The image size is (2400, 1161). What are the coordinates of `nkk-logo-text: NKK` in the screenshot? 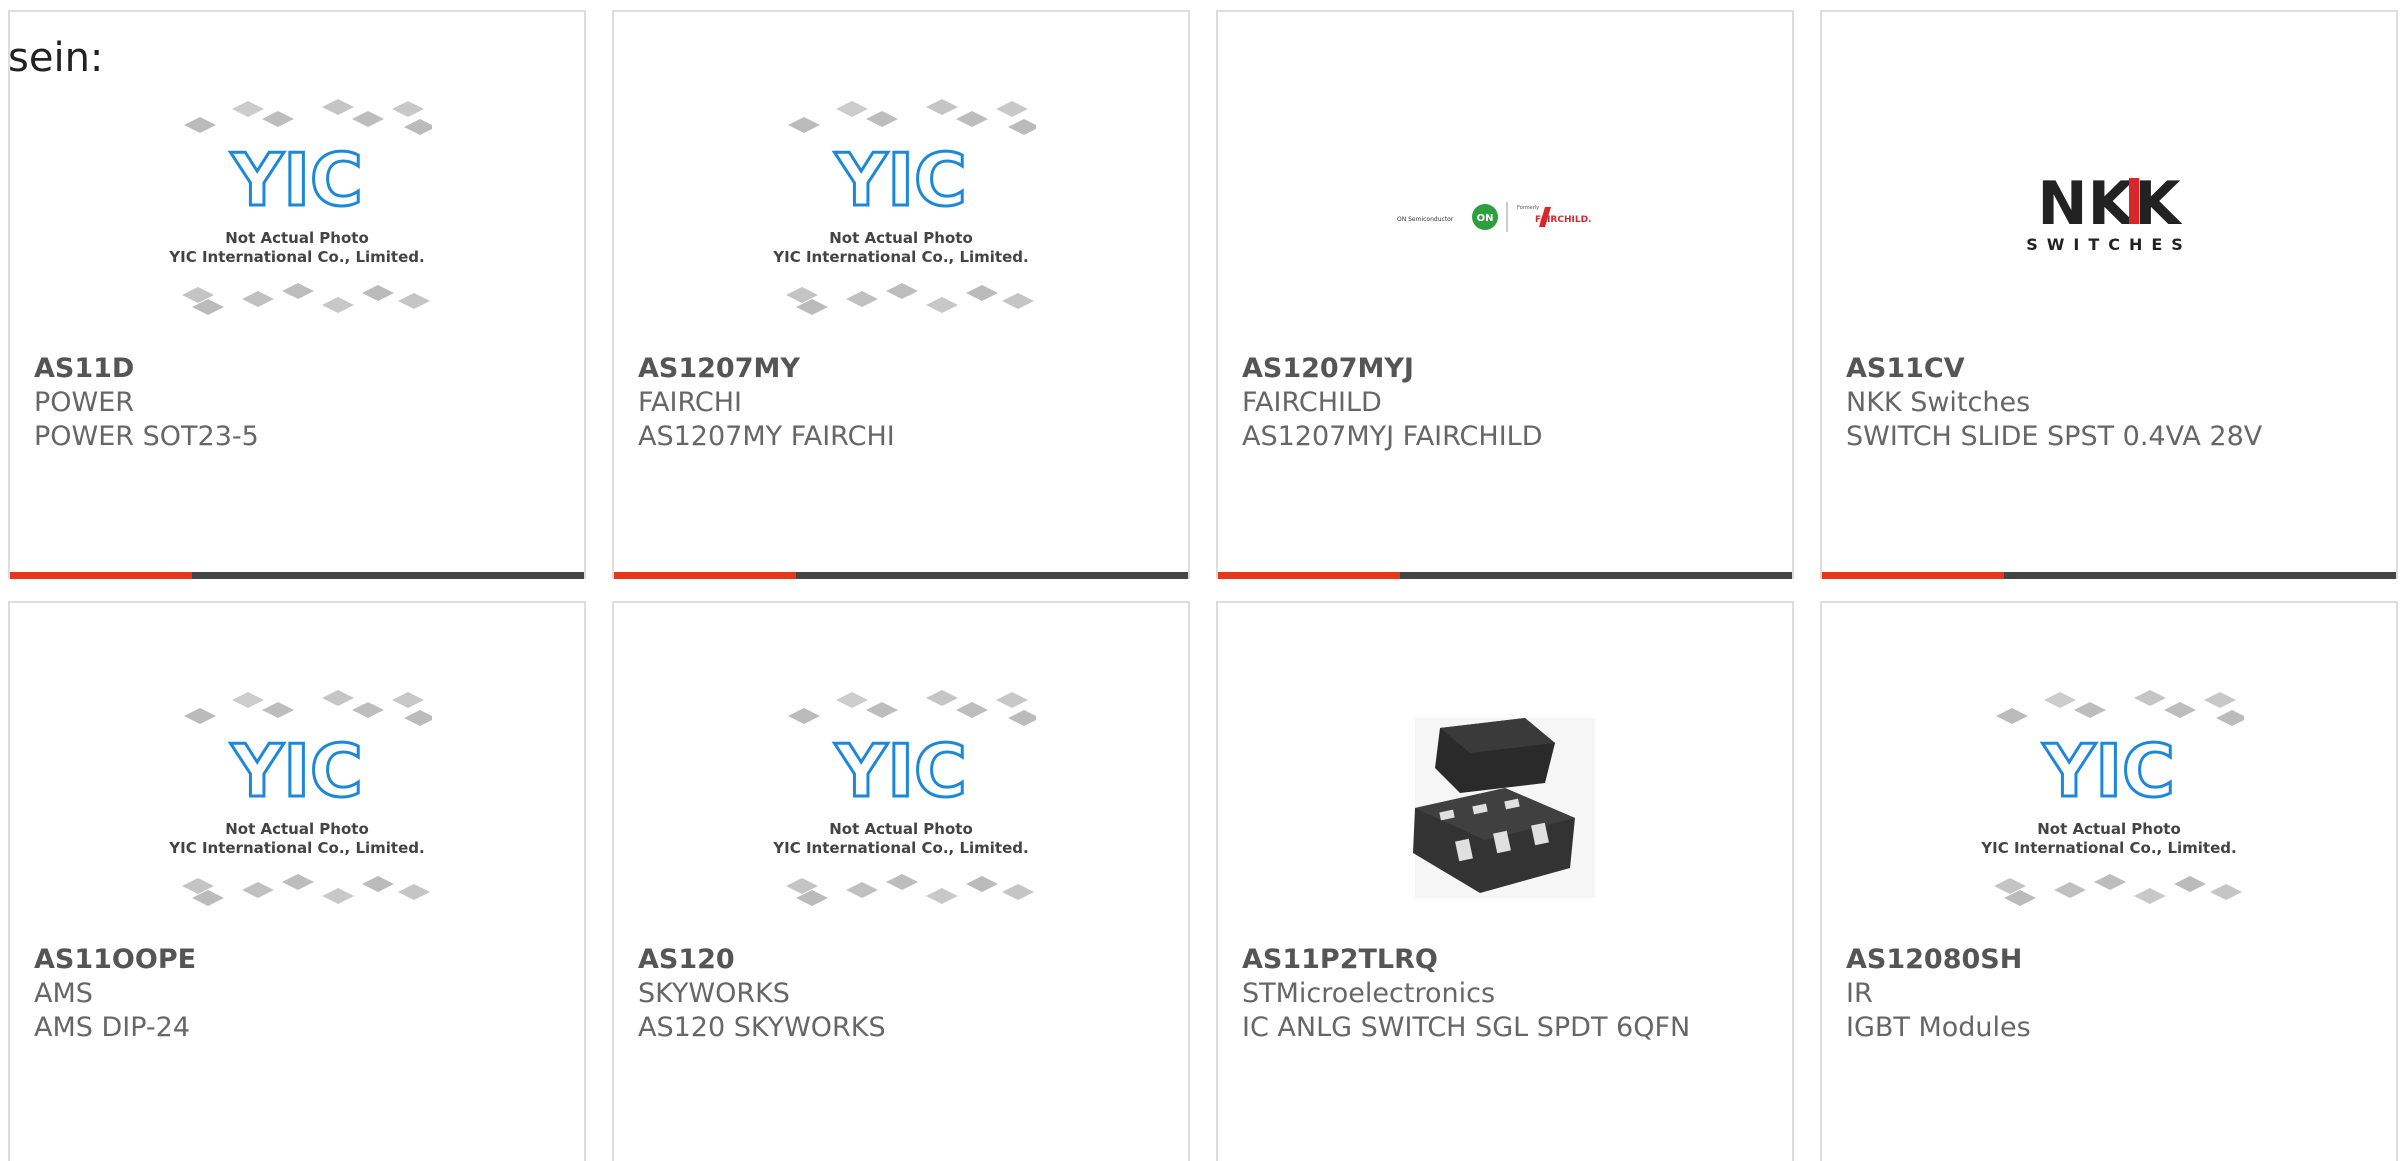 It's located at (2110, 205).